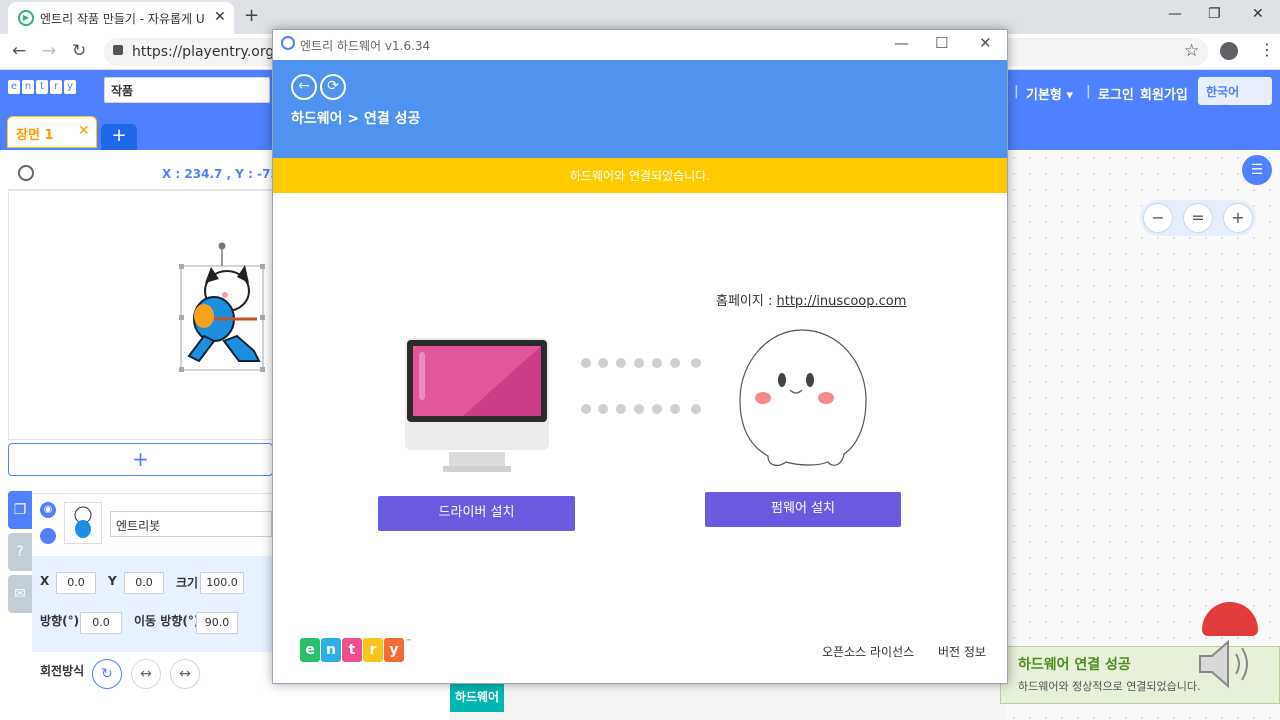 This screenshot has height=720, width=1280. I want to click on language-select: 한국어 ▾, so click(1235, 95).